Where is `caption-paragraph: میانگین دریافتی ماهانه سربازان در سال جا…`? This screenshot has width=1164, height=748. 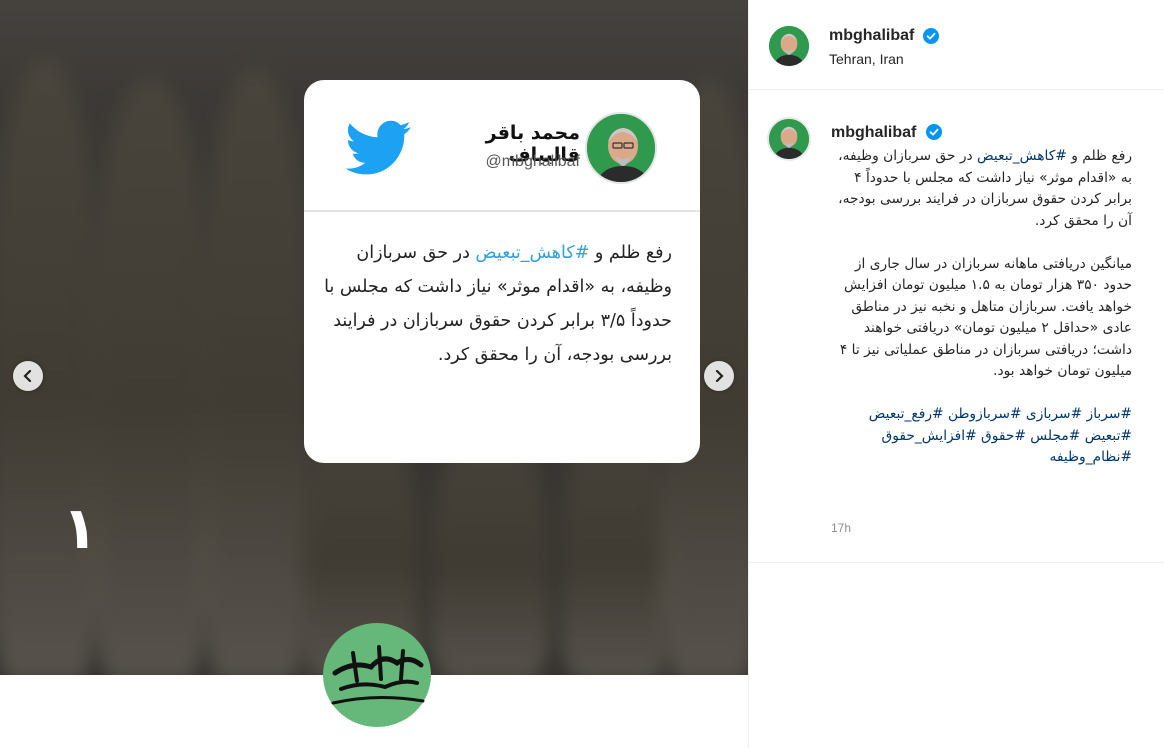
caption-paragraph: میانگین دریافتی ماهانه سربازان در سال جا… is located at coordinates (985, 317).